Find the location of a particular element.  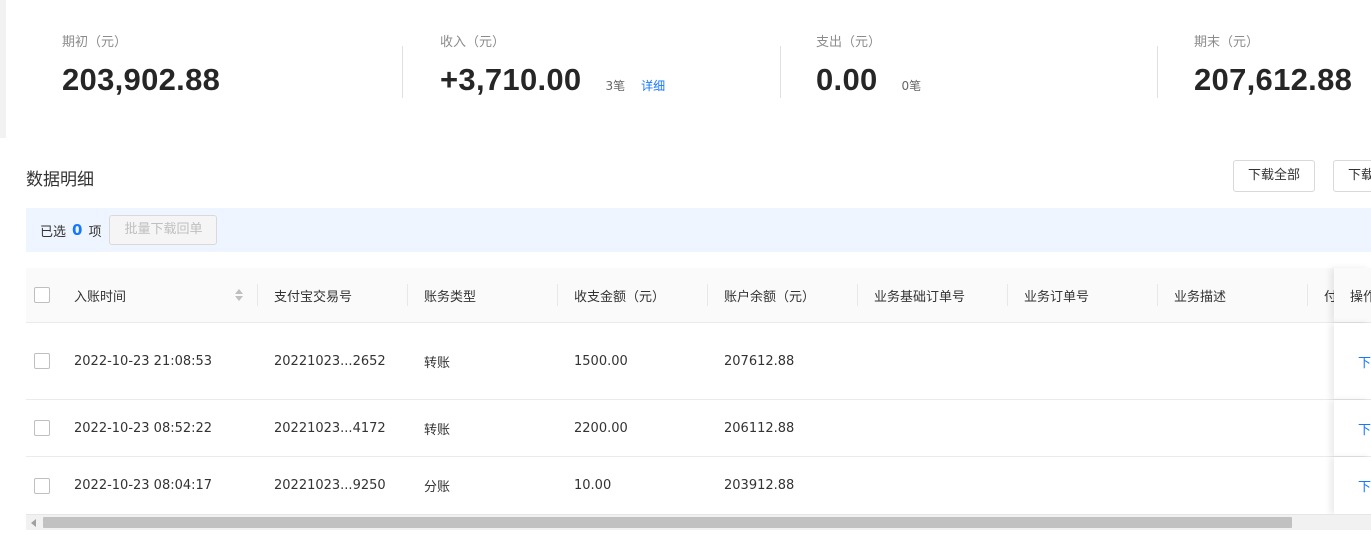

stat-expense: 支出（元） 0.00 0笔 is located at coordinates (868, 66).